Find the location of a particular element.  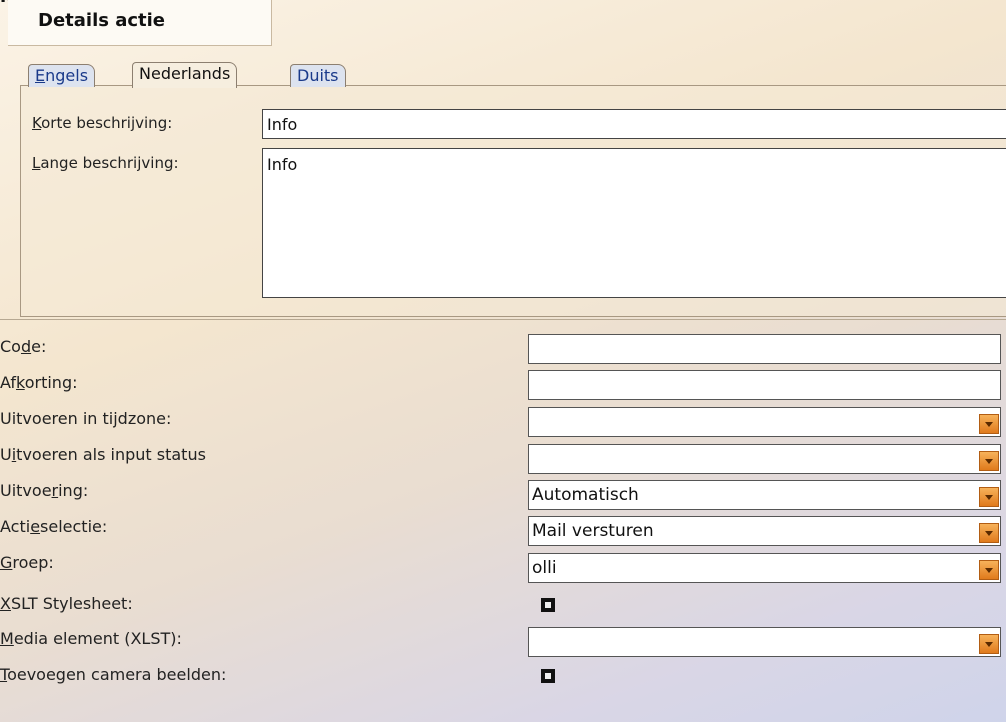

input-status-label-rest: tvoeren als input status is located at coordinates (111, 454).